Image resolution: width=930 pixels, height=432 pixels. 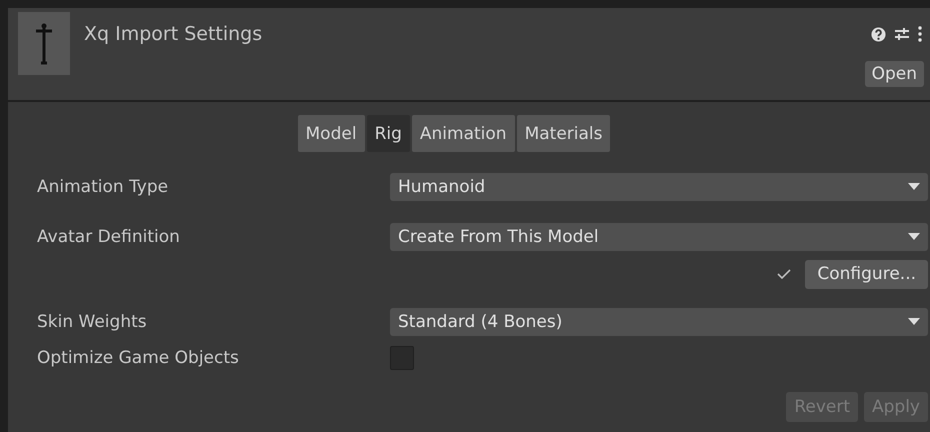 What do you see at coordinates (878, 34) in the screenshot?
I see `help-icon` at bounding box center [878, 34].